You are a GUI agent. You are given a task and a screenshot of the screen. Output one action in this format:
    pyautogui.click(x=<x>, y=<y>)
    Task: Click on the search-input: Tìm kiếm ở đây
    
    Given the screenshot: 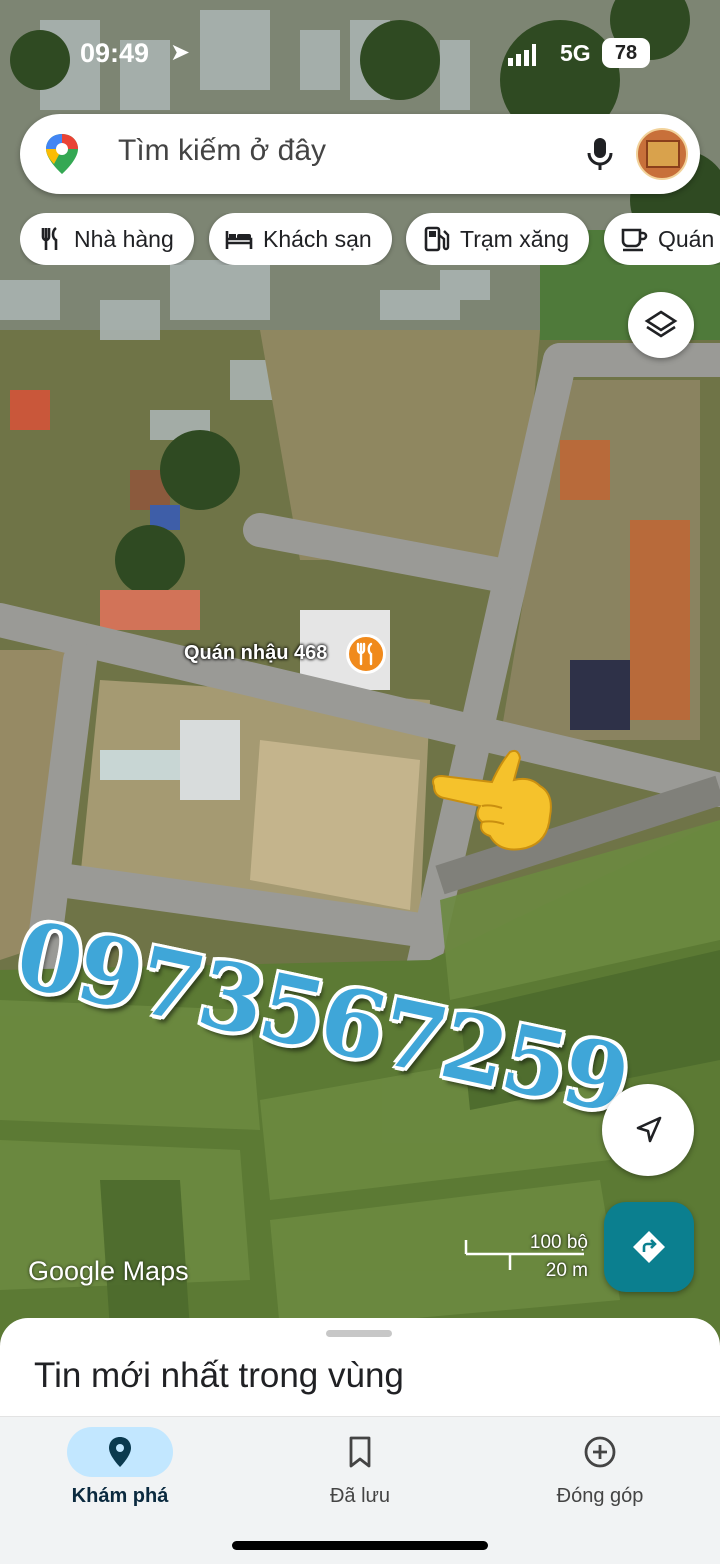 What is the action you would take?
    pyautogui.click(x=222, y=151)
    